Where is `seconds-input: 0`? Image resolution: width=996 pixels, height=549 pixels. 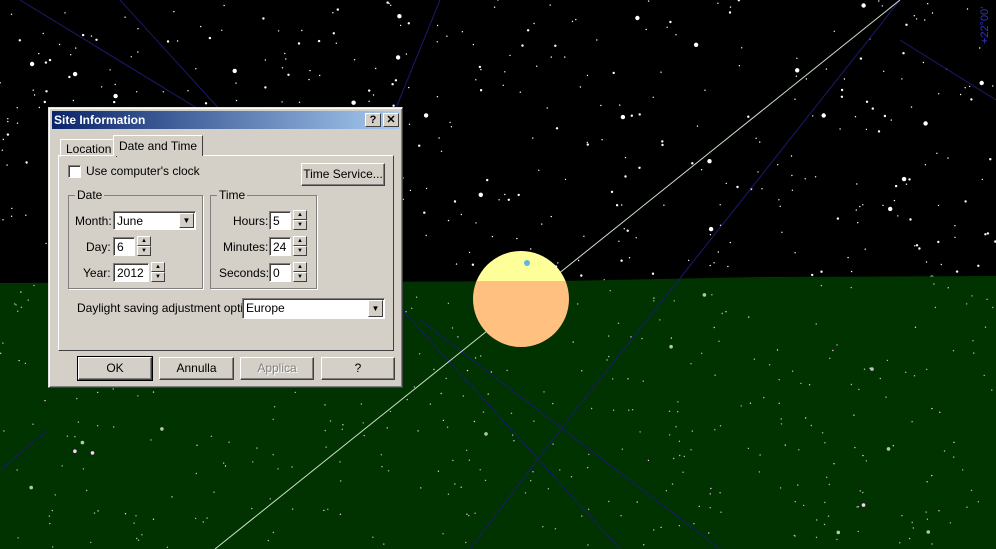
seconds-input: 0 is located at coordinates (280, 272).